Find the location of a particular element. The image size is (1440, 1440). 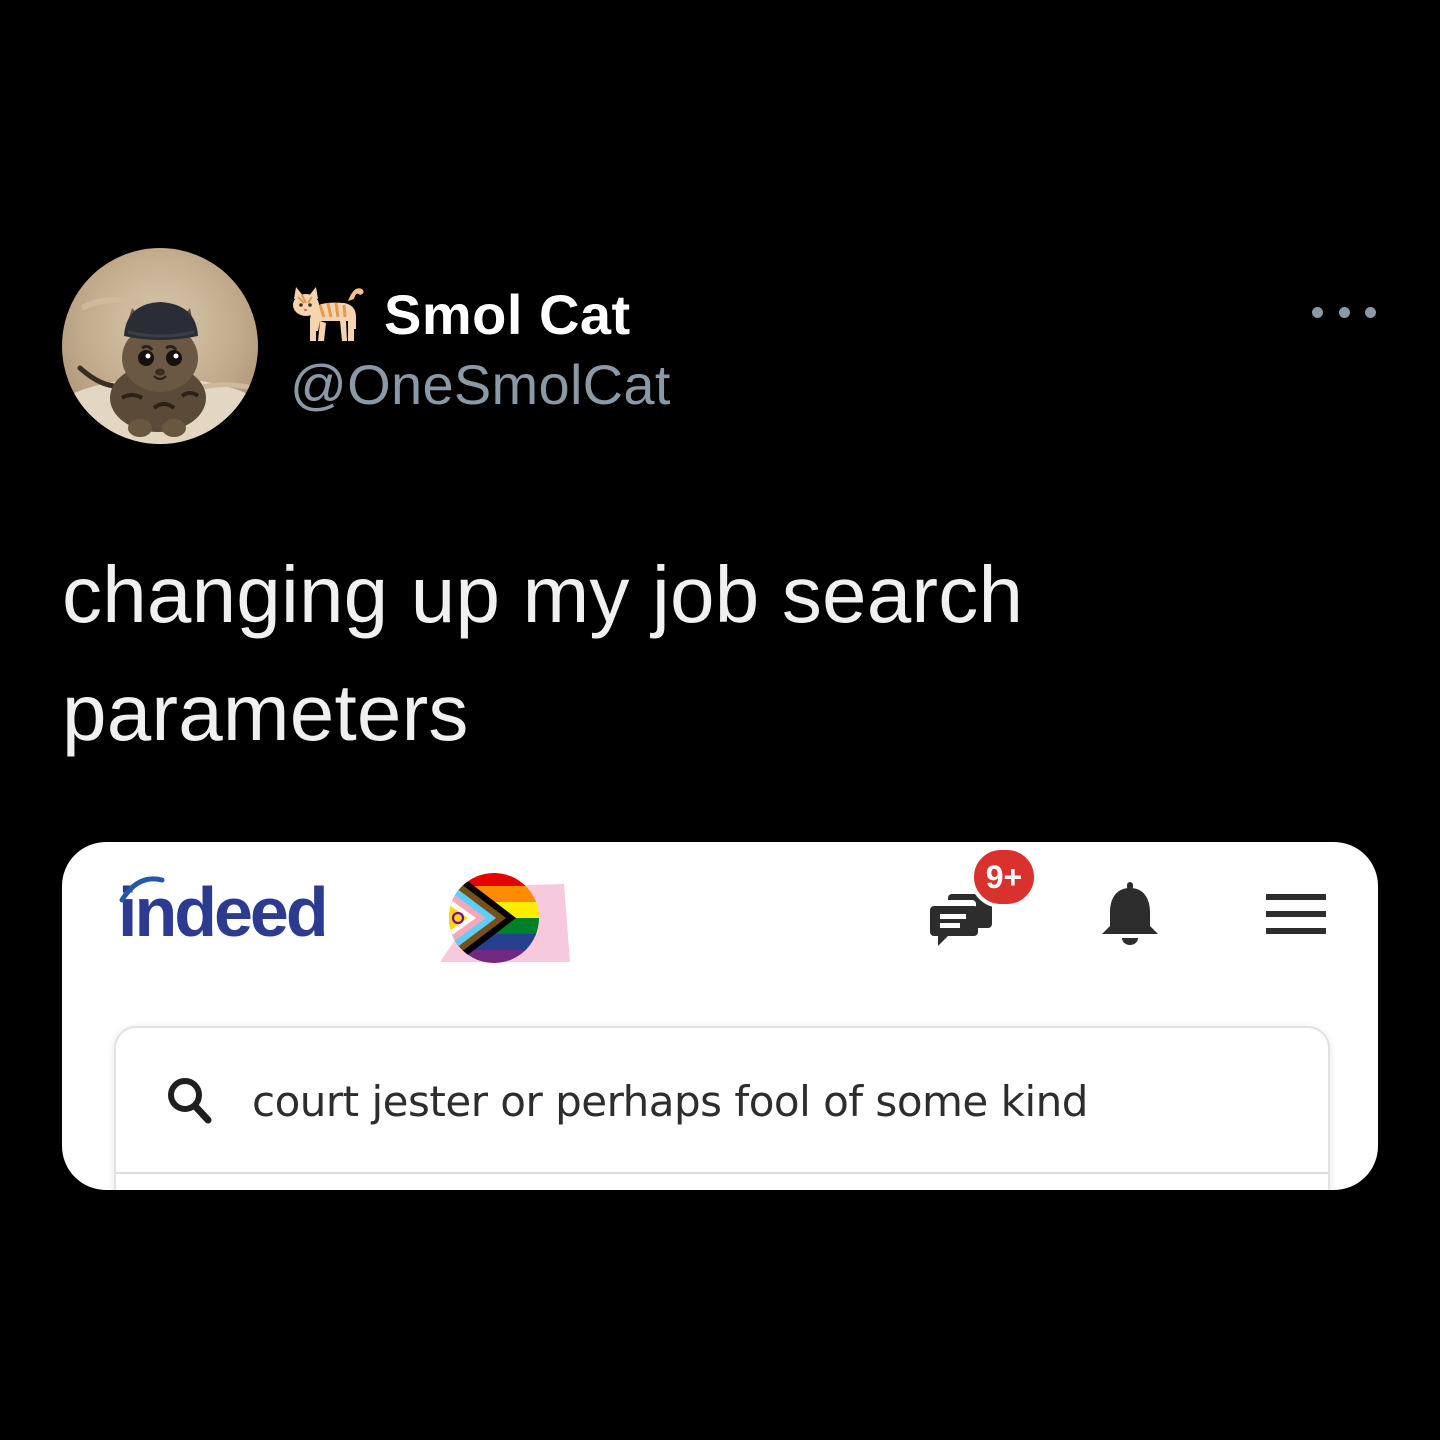

author-name-row: Smol Cat is located at coordinates (640, 314).